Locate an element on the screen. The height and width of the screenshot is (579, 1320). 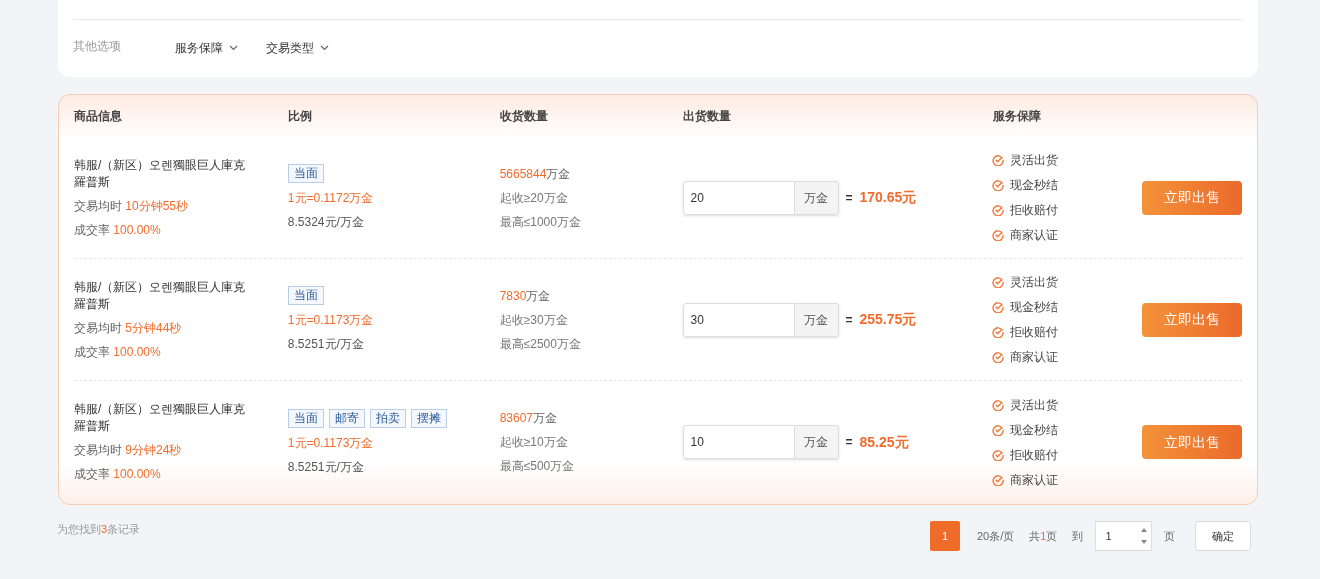
filter-dropdown: 服务保障 is located at coordinates (206, 47).